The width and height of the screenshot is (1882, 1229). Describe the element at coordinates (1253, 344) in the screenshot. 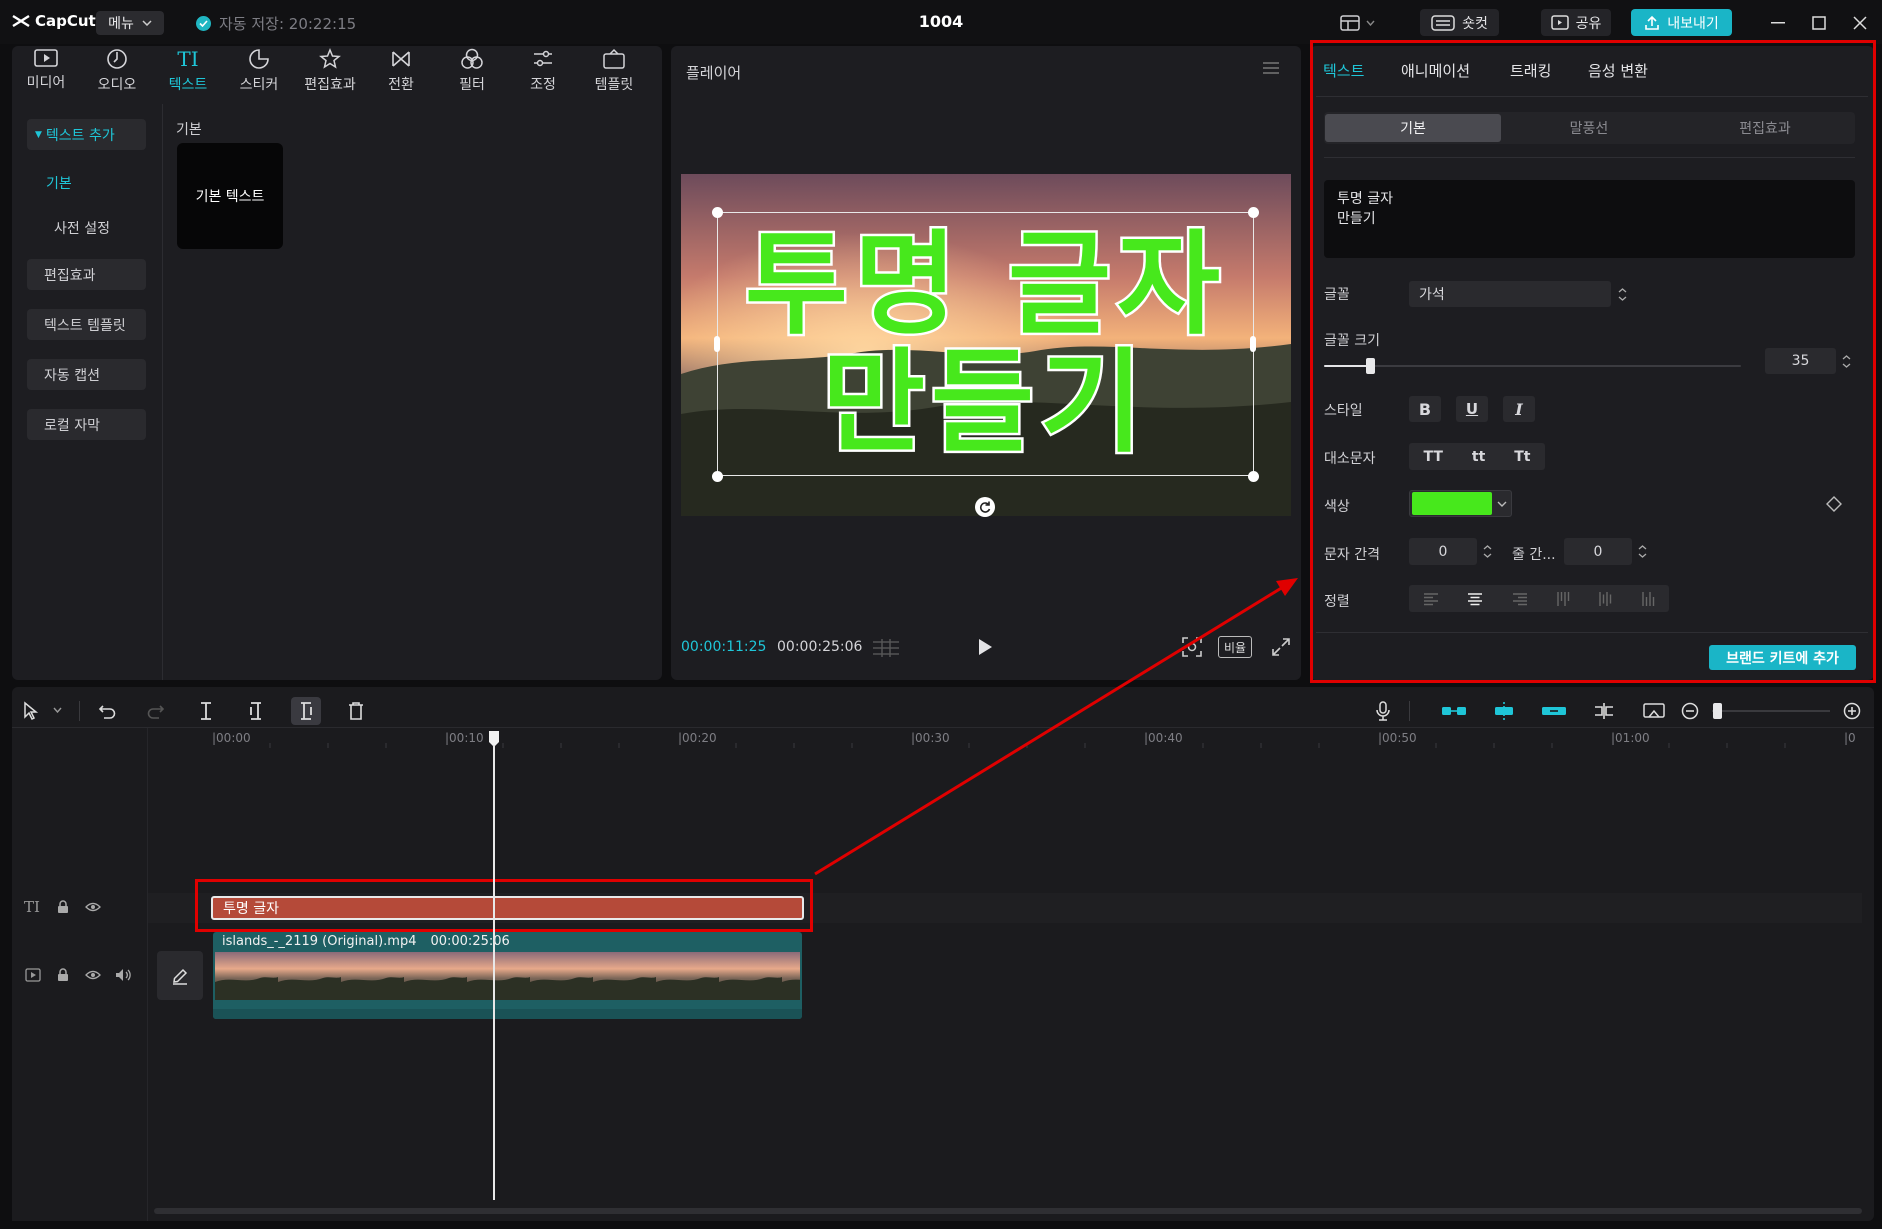

I see `resize-handle-right` at that location.